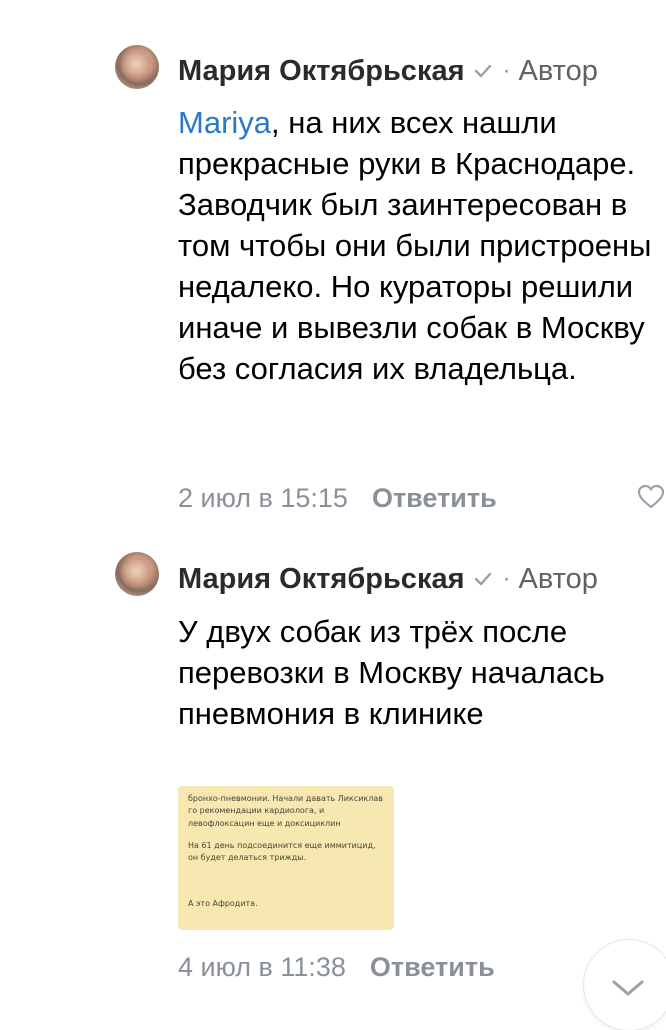 This screenshot has width=666, height=1030. What do you see at coordinates (247, 857) in the screenshot?
I see `attachment-text-line: он будет делаться трижды.` at bounding box center [247, 857].